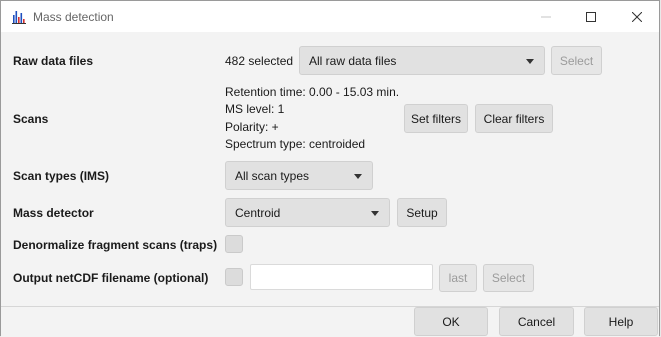 The image size is (661, 337). Describe the element at coordinates (312, 92) in the screenshot. I see `scans-retention-time: Retention time: 0.00 - 15.03 min.` at that location.